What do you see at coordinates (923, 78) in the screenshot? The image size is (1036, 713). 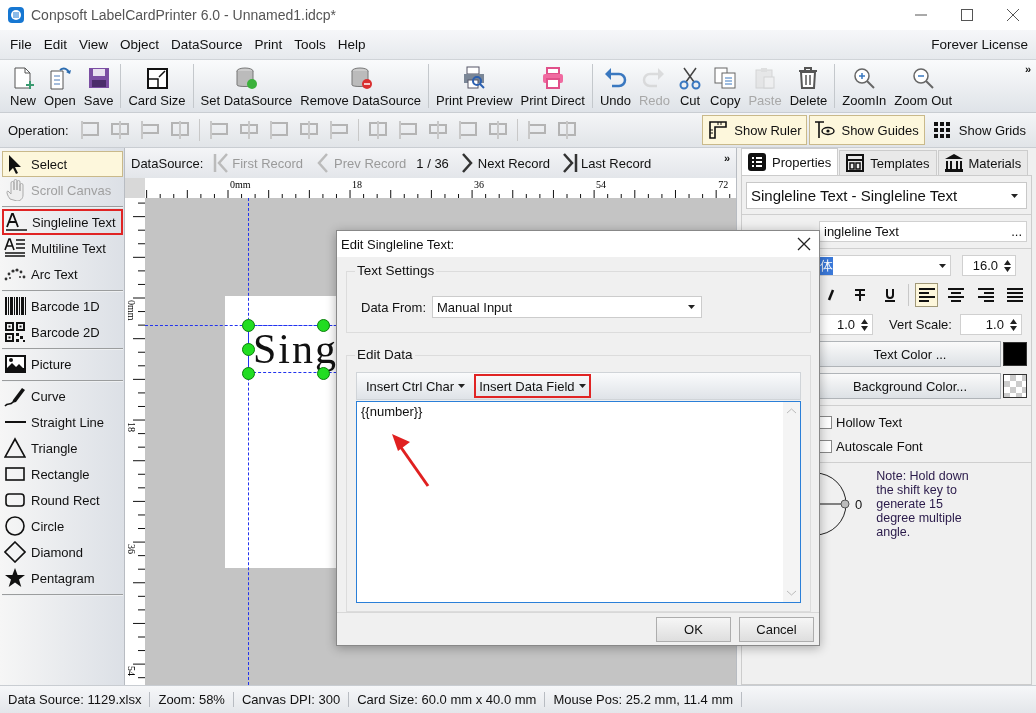 I see `zoom-out-icon` at bounding box center [923, 78].